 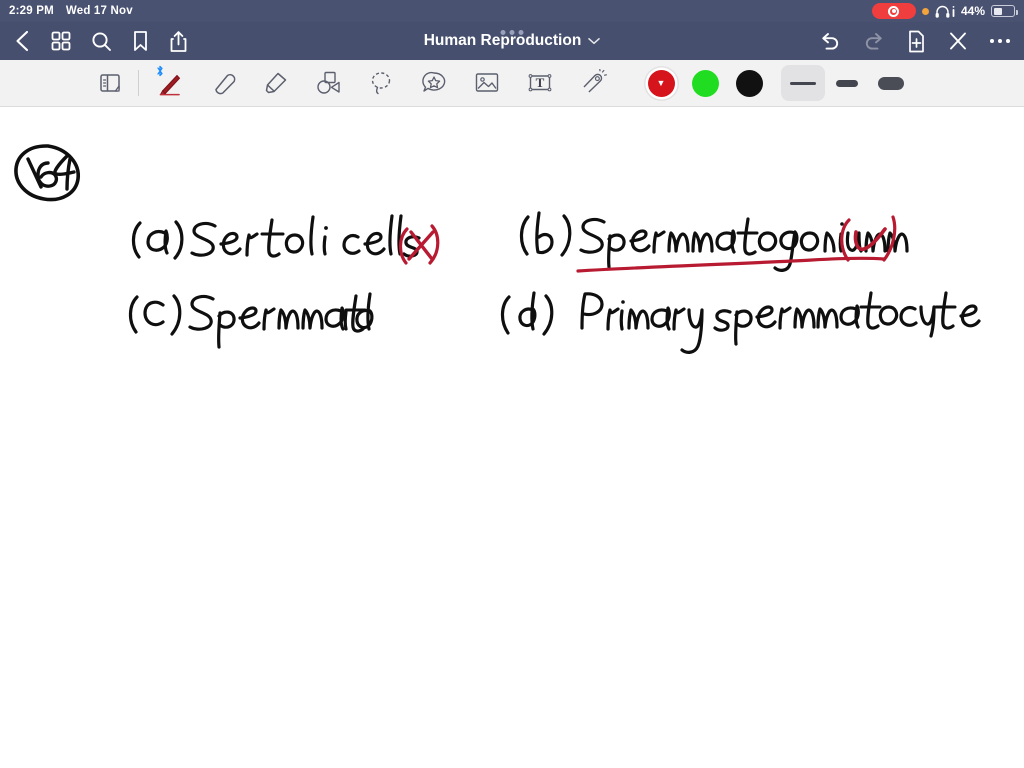 I want to click on pen-icon, so click(x=169, y=83).